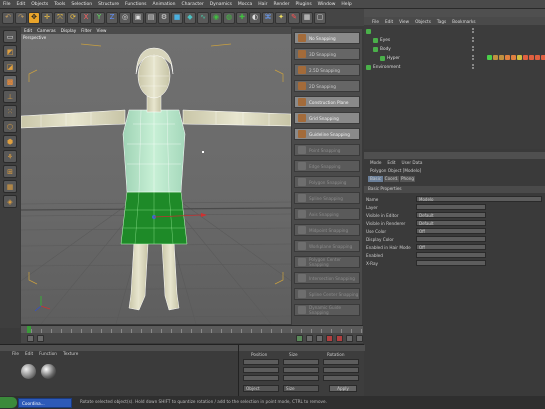 The image size is (545, 409). What do you see at coordinates (21, 4) in the screenshot?
I see `menu-edit: Edit` at bounding box center [21, 4].